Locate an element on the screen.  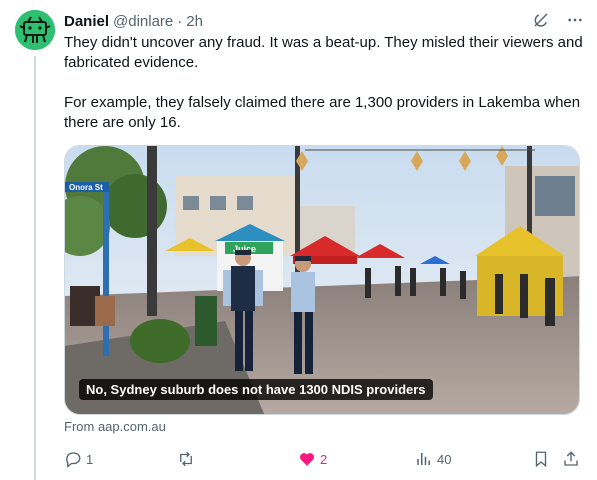
avatar-illustration is located at coordinates (35, 30).